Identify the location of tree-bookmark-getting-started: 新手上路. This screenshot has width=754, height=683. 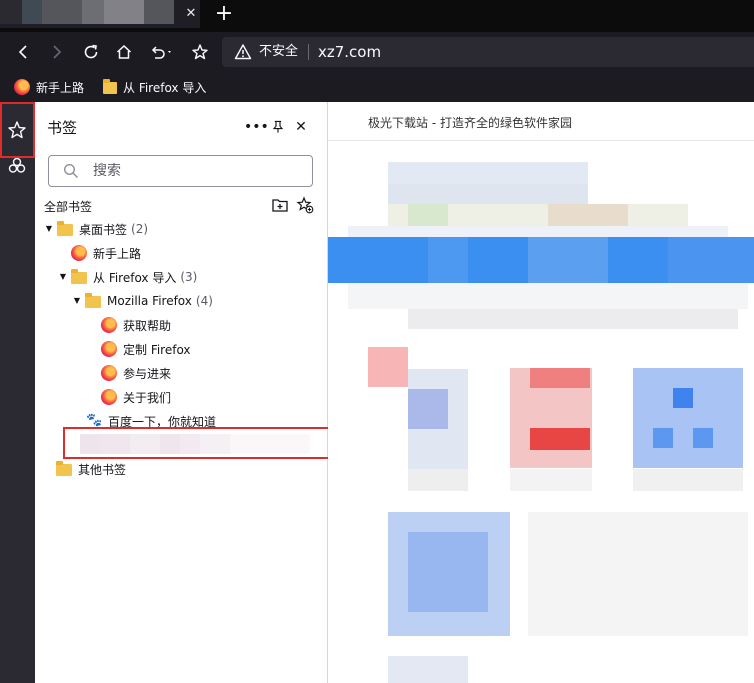
(88, 253).